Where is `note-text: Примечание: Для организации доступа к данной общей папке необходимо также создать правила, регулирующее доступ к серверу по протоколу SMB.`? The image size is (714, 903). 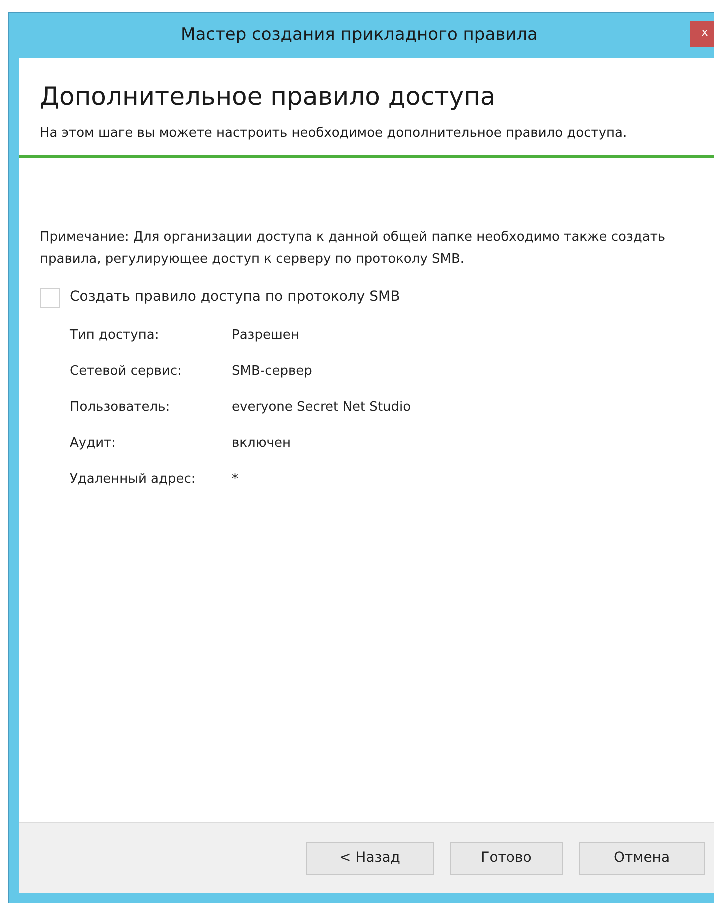 note-text: Примечание: Для организации доступа к данной общей папке необходимо также создать правила, регулирующее доступ к серверу по протоколу SMB. is located at coordinates (353, 249).